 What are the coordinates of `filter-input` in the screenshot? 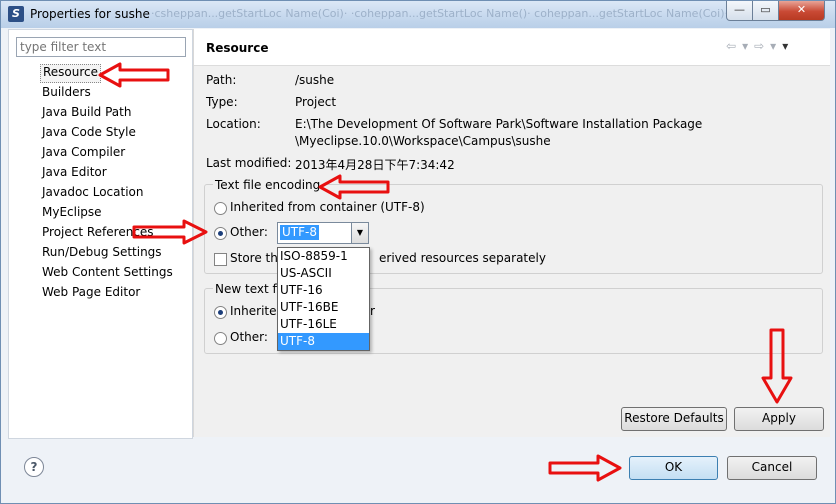 It's located at (101, 47).